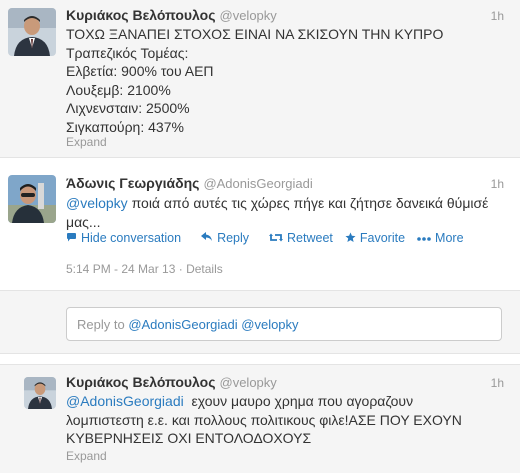 This screenshot has width=520, height=473. What do you see at coordinates (204, 269) in the screenshot?
I see `details-link: Details` at bounding box center [204, 269].